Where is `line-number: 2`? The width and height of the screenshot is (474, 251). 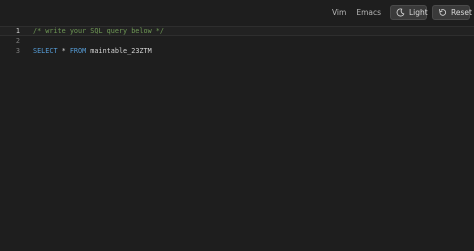
line-number: 2 is located at coordinates (17, 41).